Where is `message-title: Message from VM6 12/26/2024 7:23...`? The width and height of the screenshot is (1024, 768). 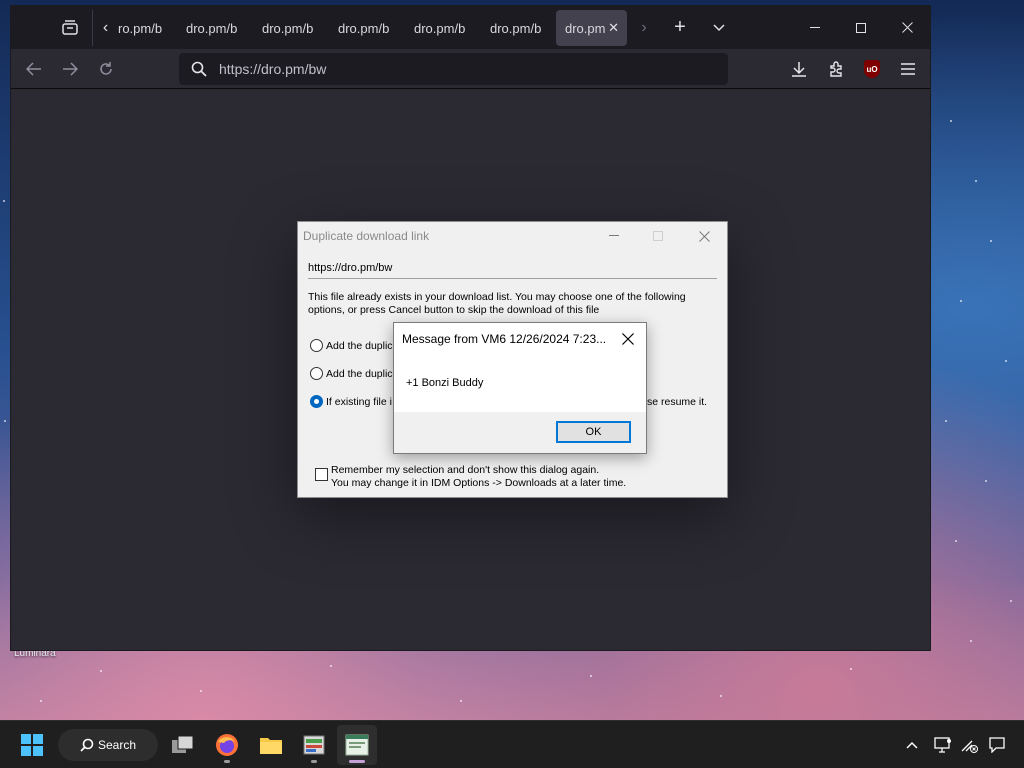
message-title: Message from VM6 12/26/2024 7:23... is located at coordinates (520, 339).